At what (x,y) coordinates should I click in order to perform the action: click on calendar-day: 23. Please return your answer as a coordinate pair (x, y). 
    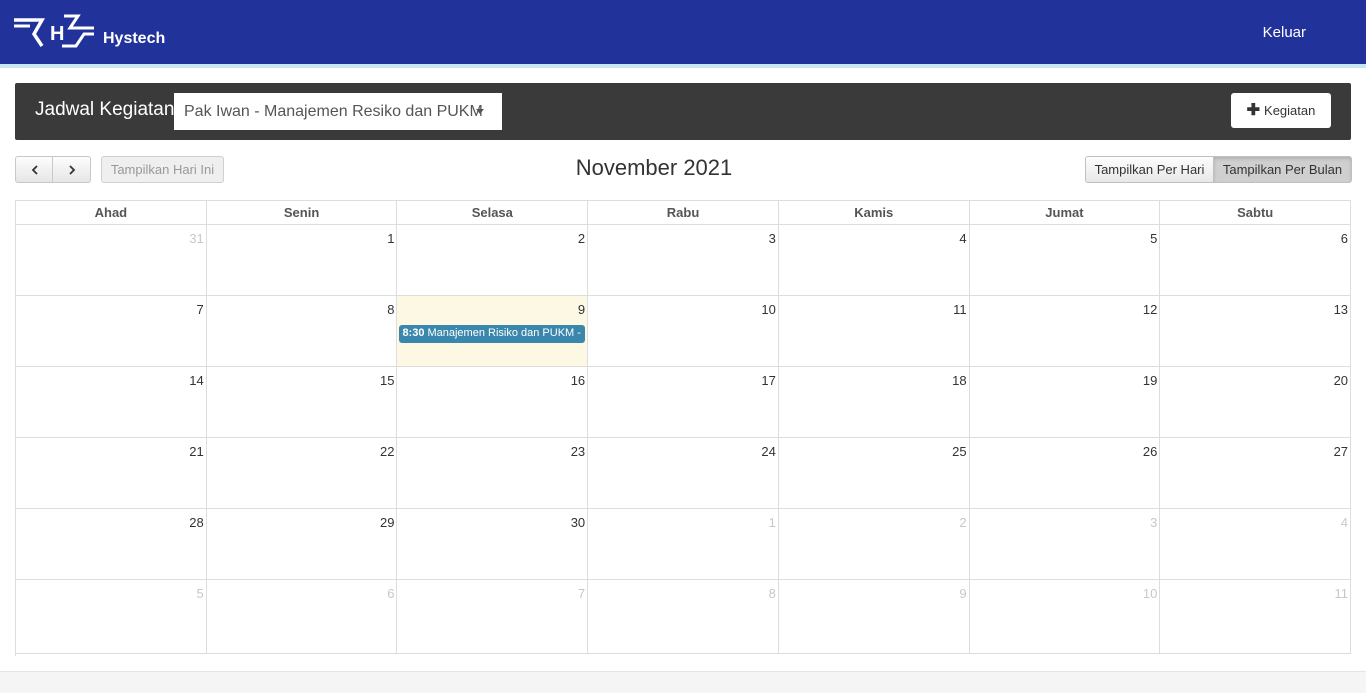
    Looking at the image, I should click on (493, 473).